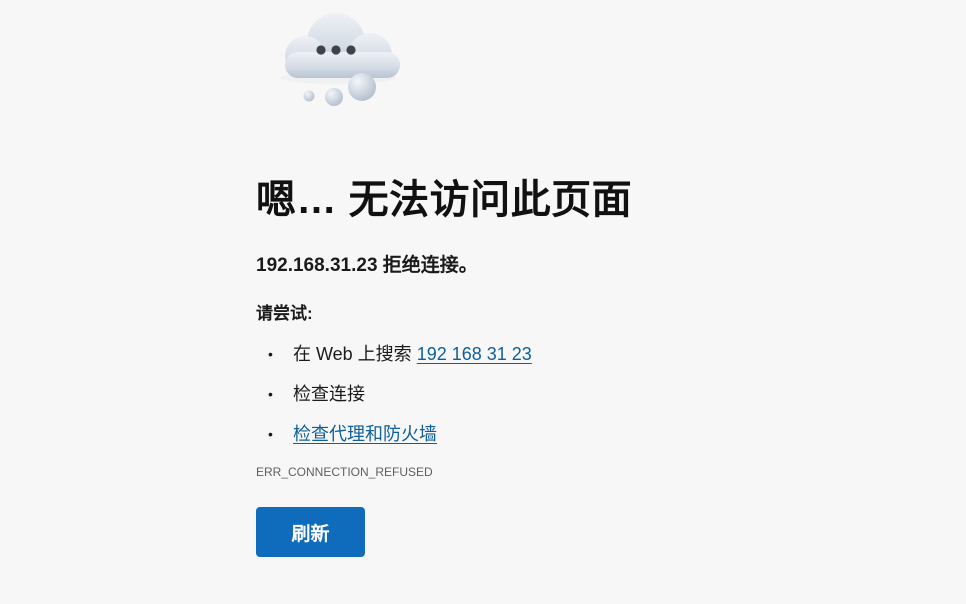  Describe the element at coordinates (310, 532) in the screenshot. I see `refresh-button: 刷新` at that location.